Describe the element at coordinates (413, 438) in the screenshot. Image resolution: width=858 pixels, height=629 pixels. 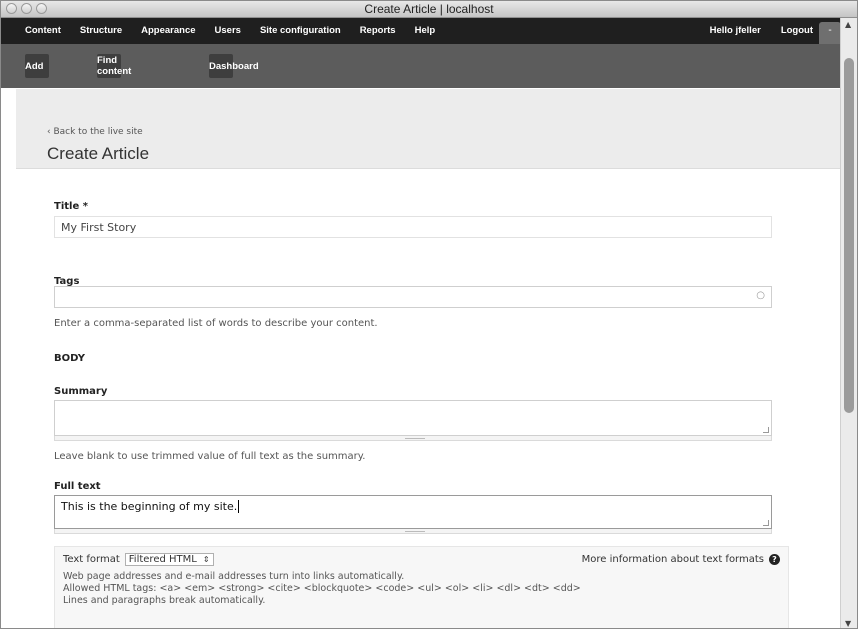
I see `summary-grippie` at that location.